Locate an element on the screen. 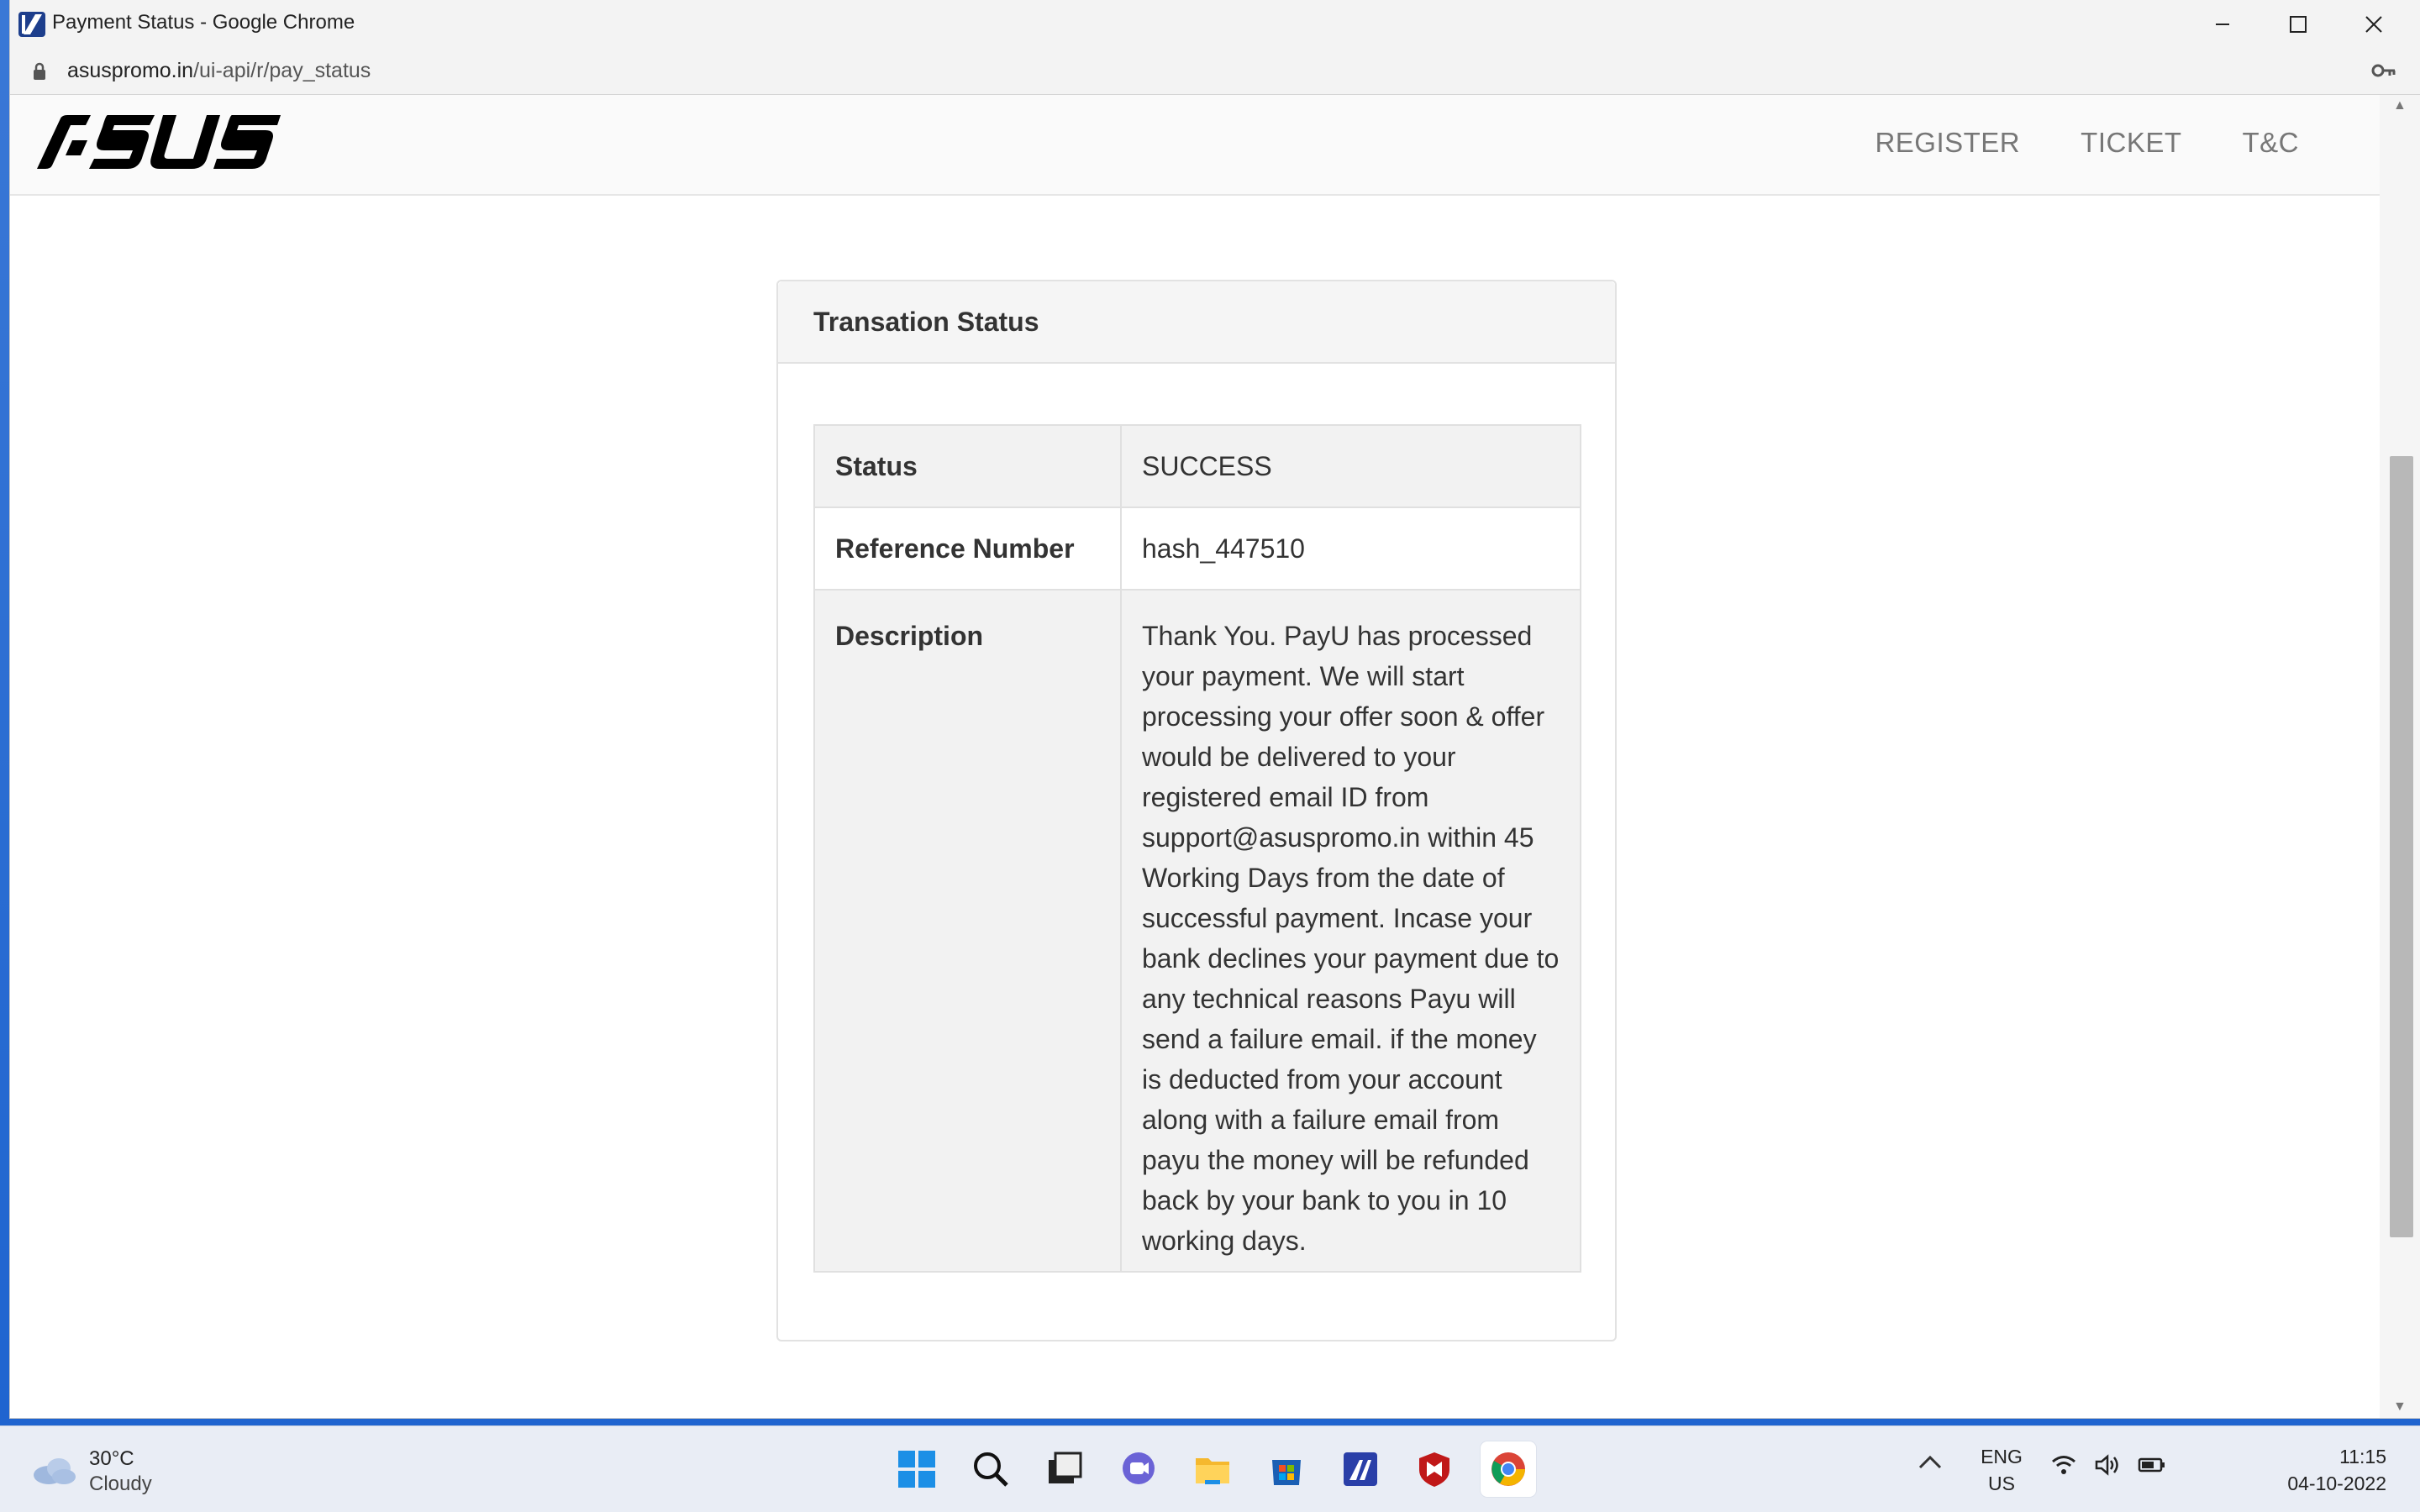 Image resolution: width=2420 pixels, height=1512 pixels. panel-title: Transation Status is located at coordinates (926, 322).